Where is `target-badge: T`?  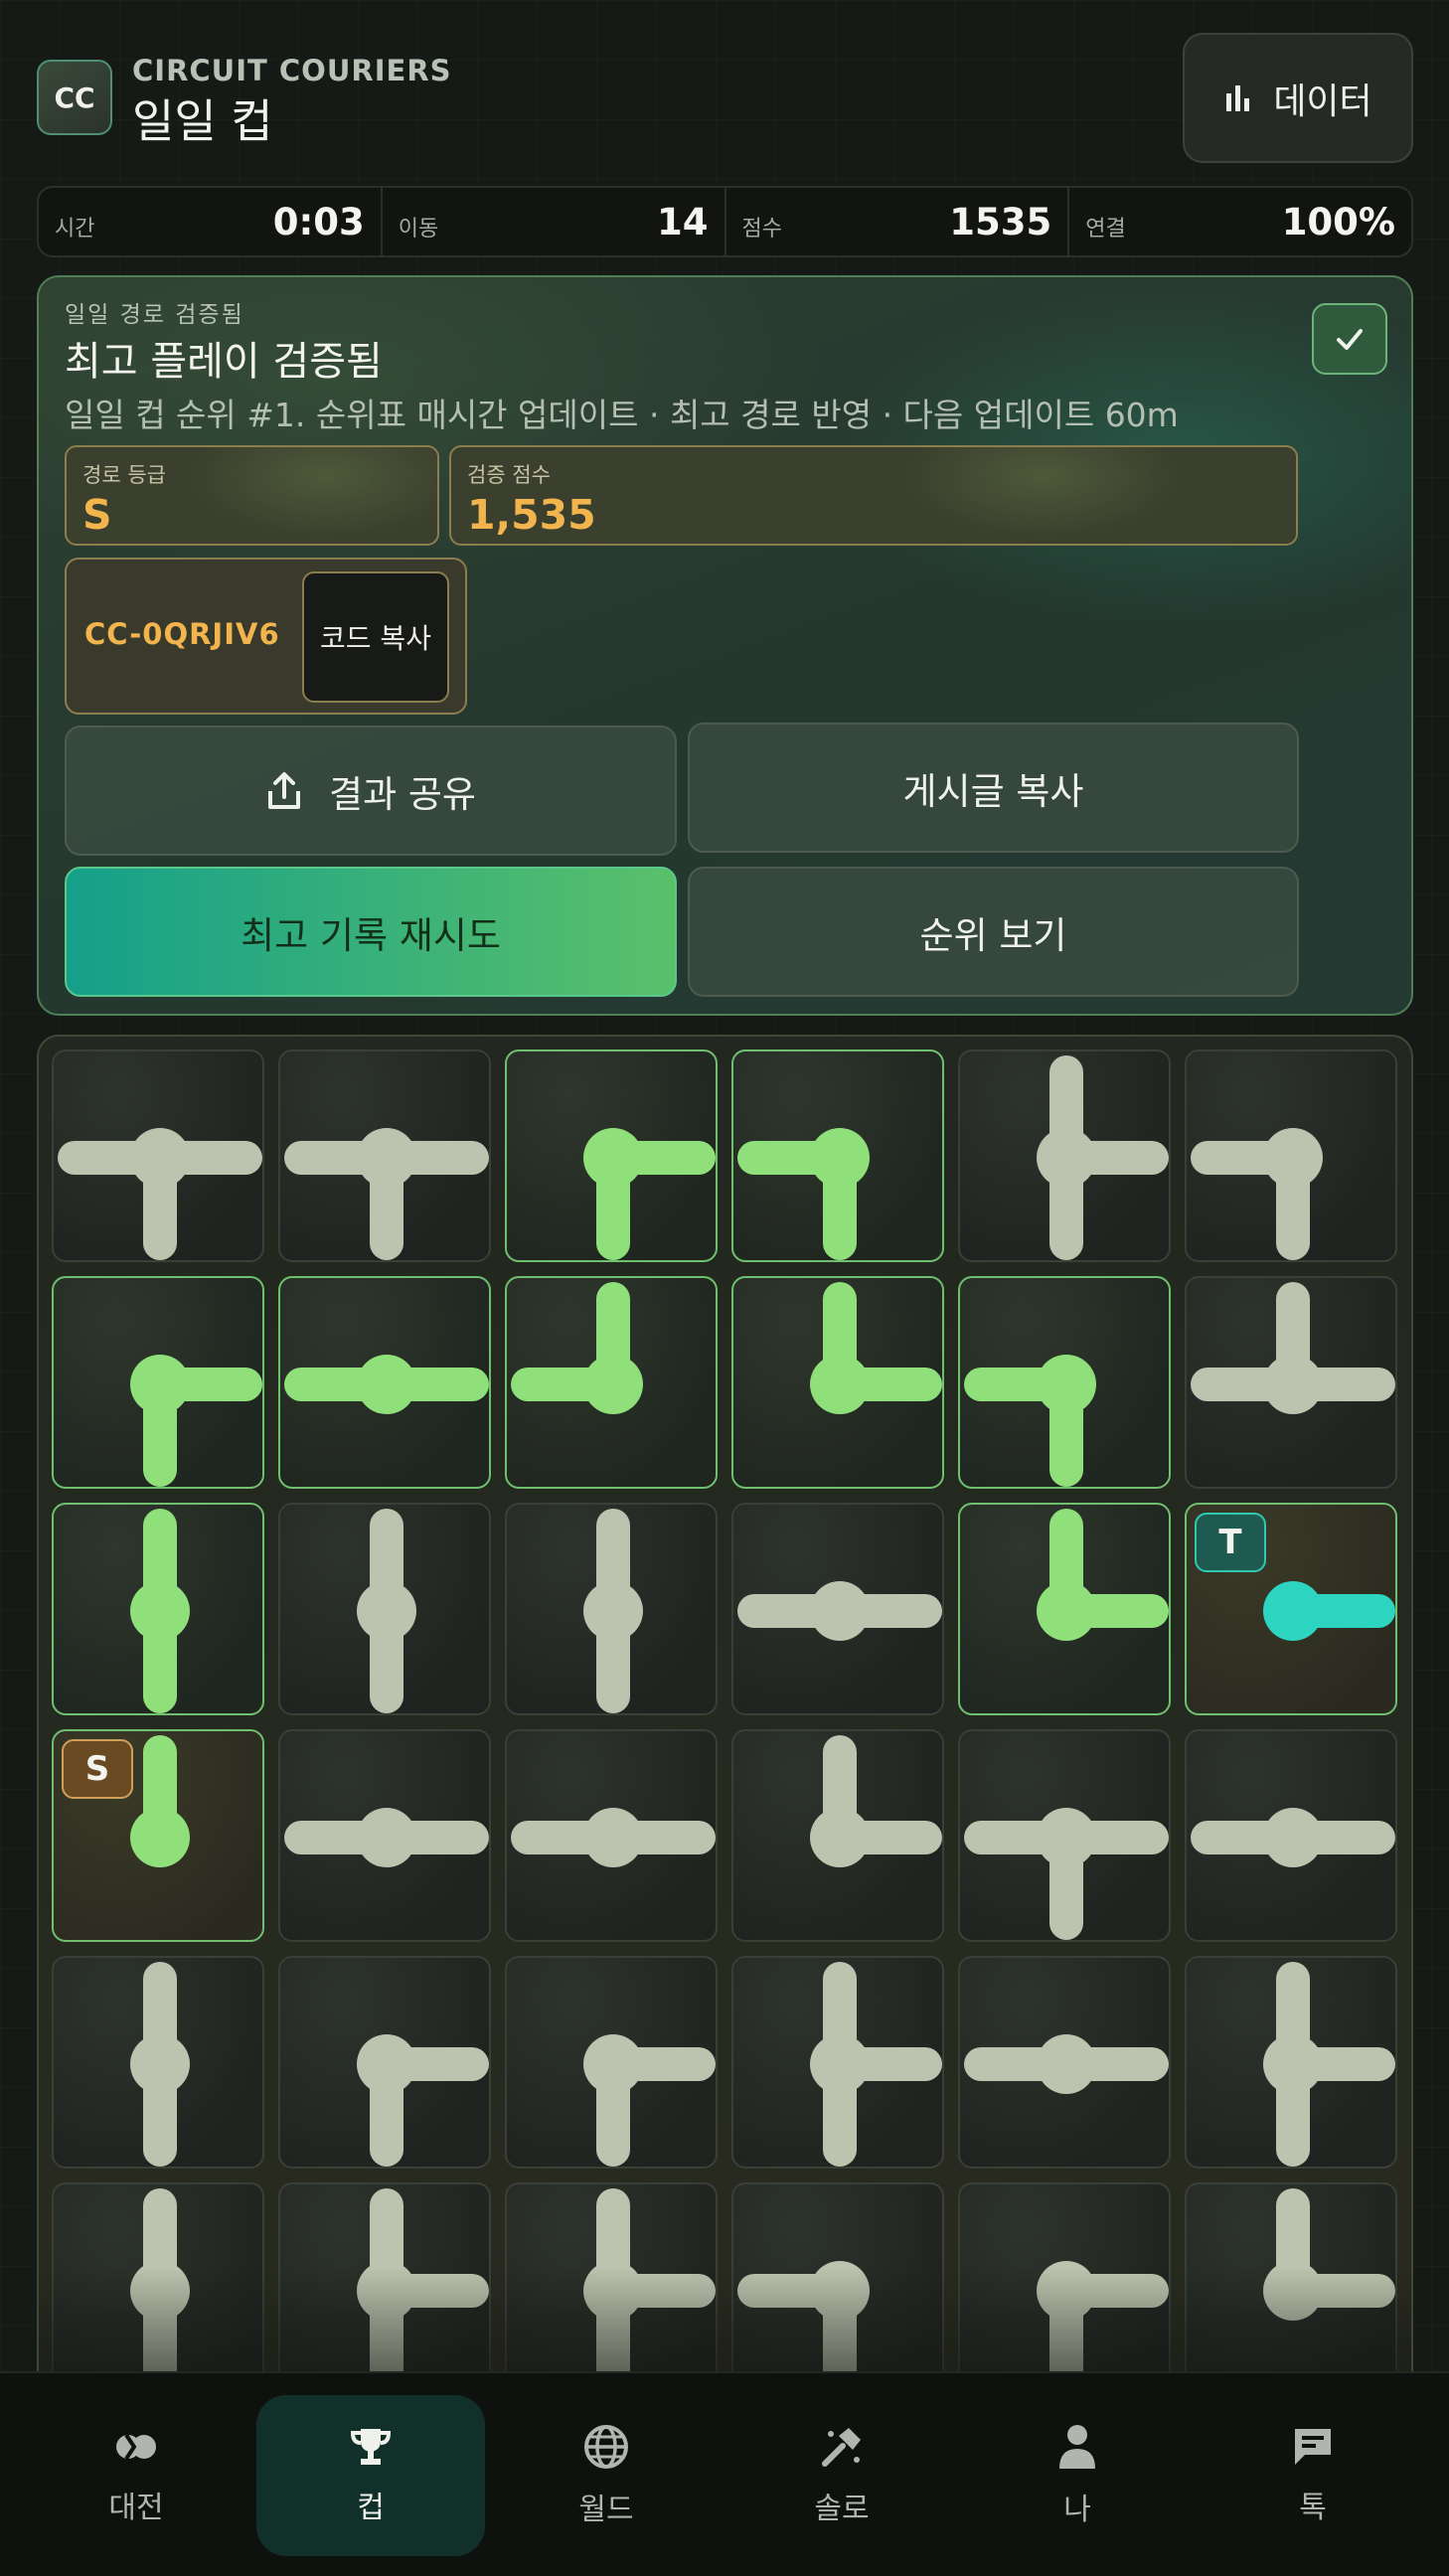
target-badge: T is located at coordinates (1230, 1542).